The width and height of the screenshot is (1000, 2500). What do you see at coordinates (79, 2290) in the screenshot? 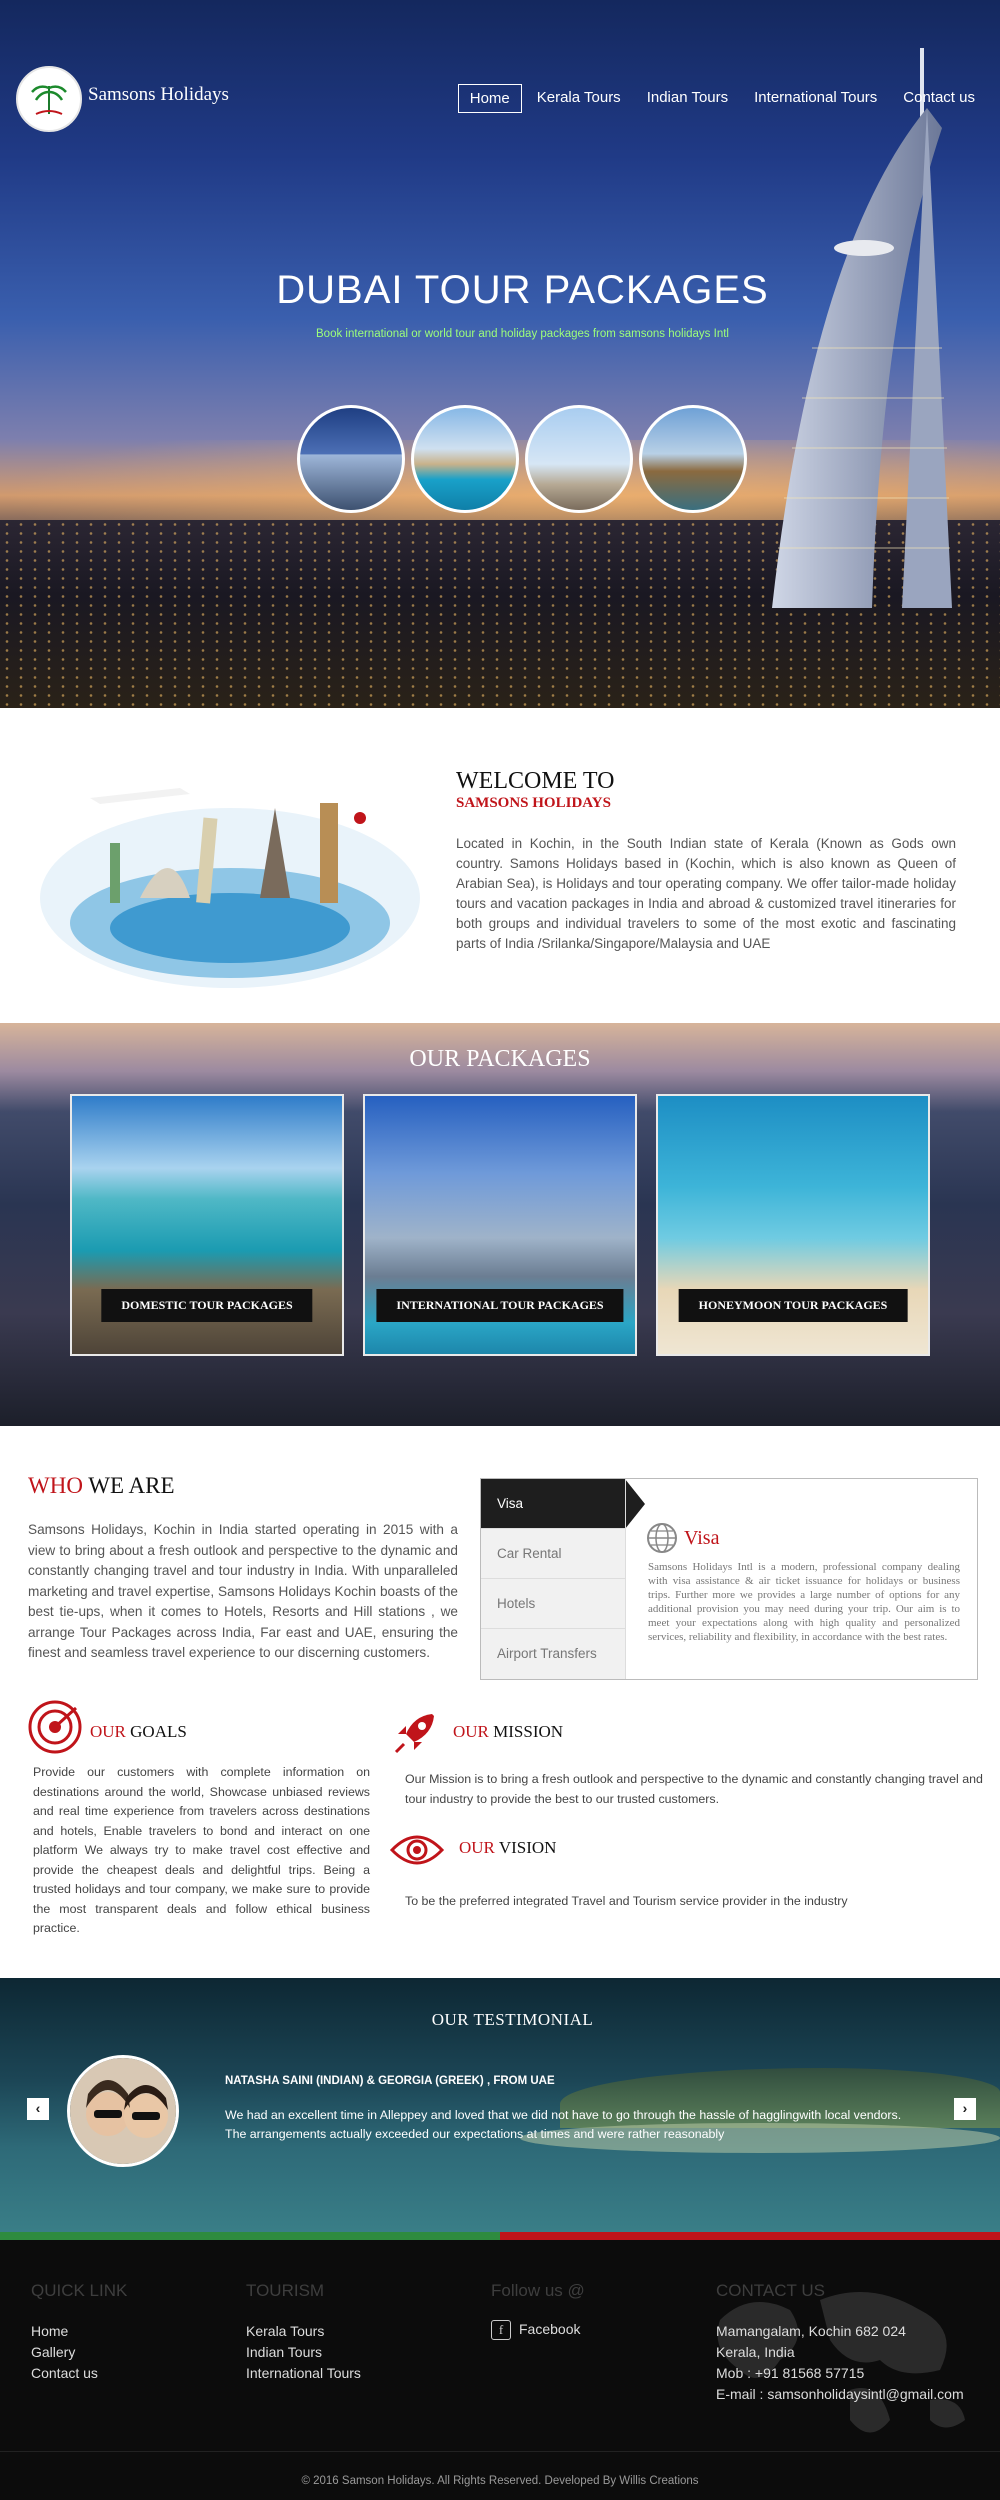
I see `footer-quick-heading: QUICK LINK` at bounding box center [79, 2290].